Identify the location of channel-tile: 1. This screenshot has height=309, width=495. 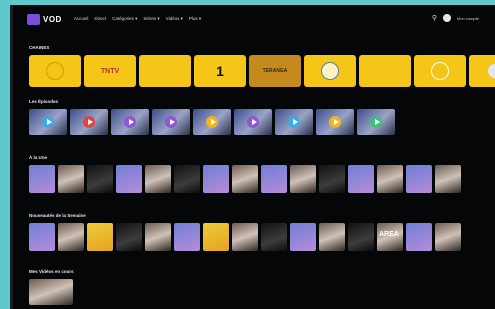
(220, 71).